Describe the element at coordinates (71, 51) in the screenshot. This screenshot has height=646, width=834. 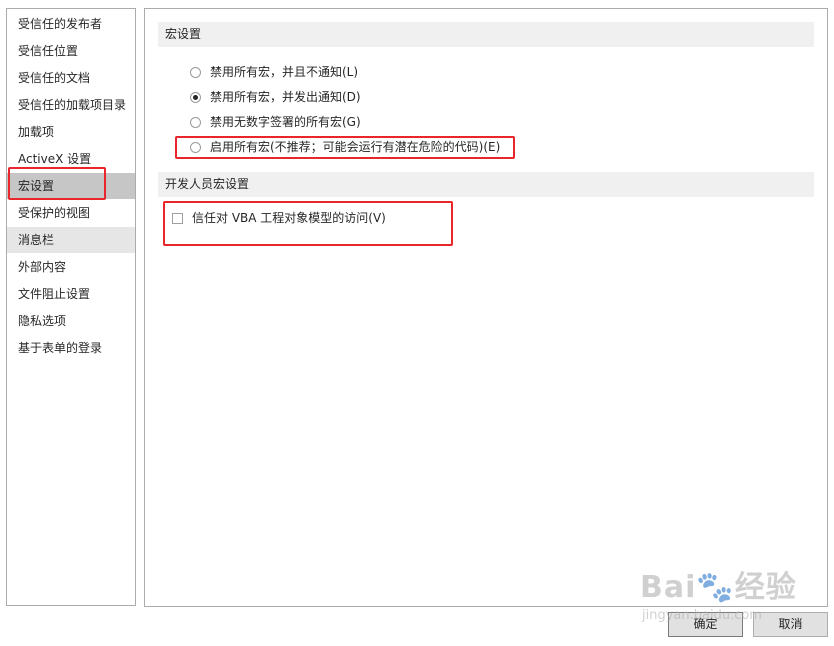
I see `sidebar-item-trusted-locations: 受信任位置` at that location.